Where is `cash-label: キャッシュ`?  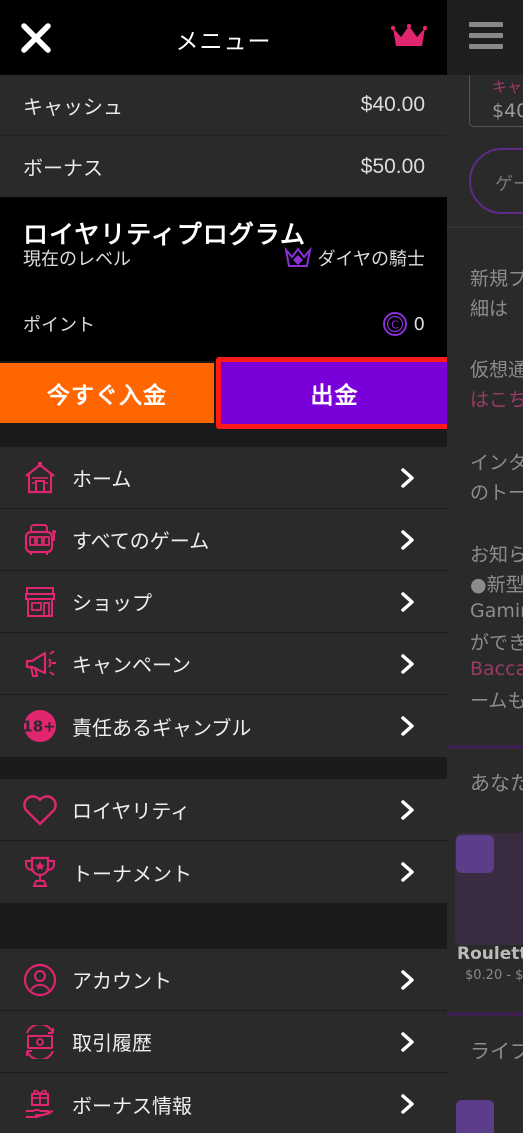 cash-label: キャッシュ is located at coordinates (73, 106).